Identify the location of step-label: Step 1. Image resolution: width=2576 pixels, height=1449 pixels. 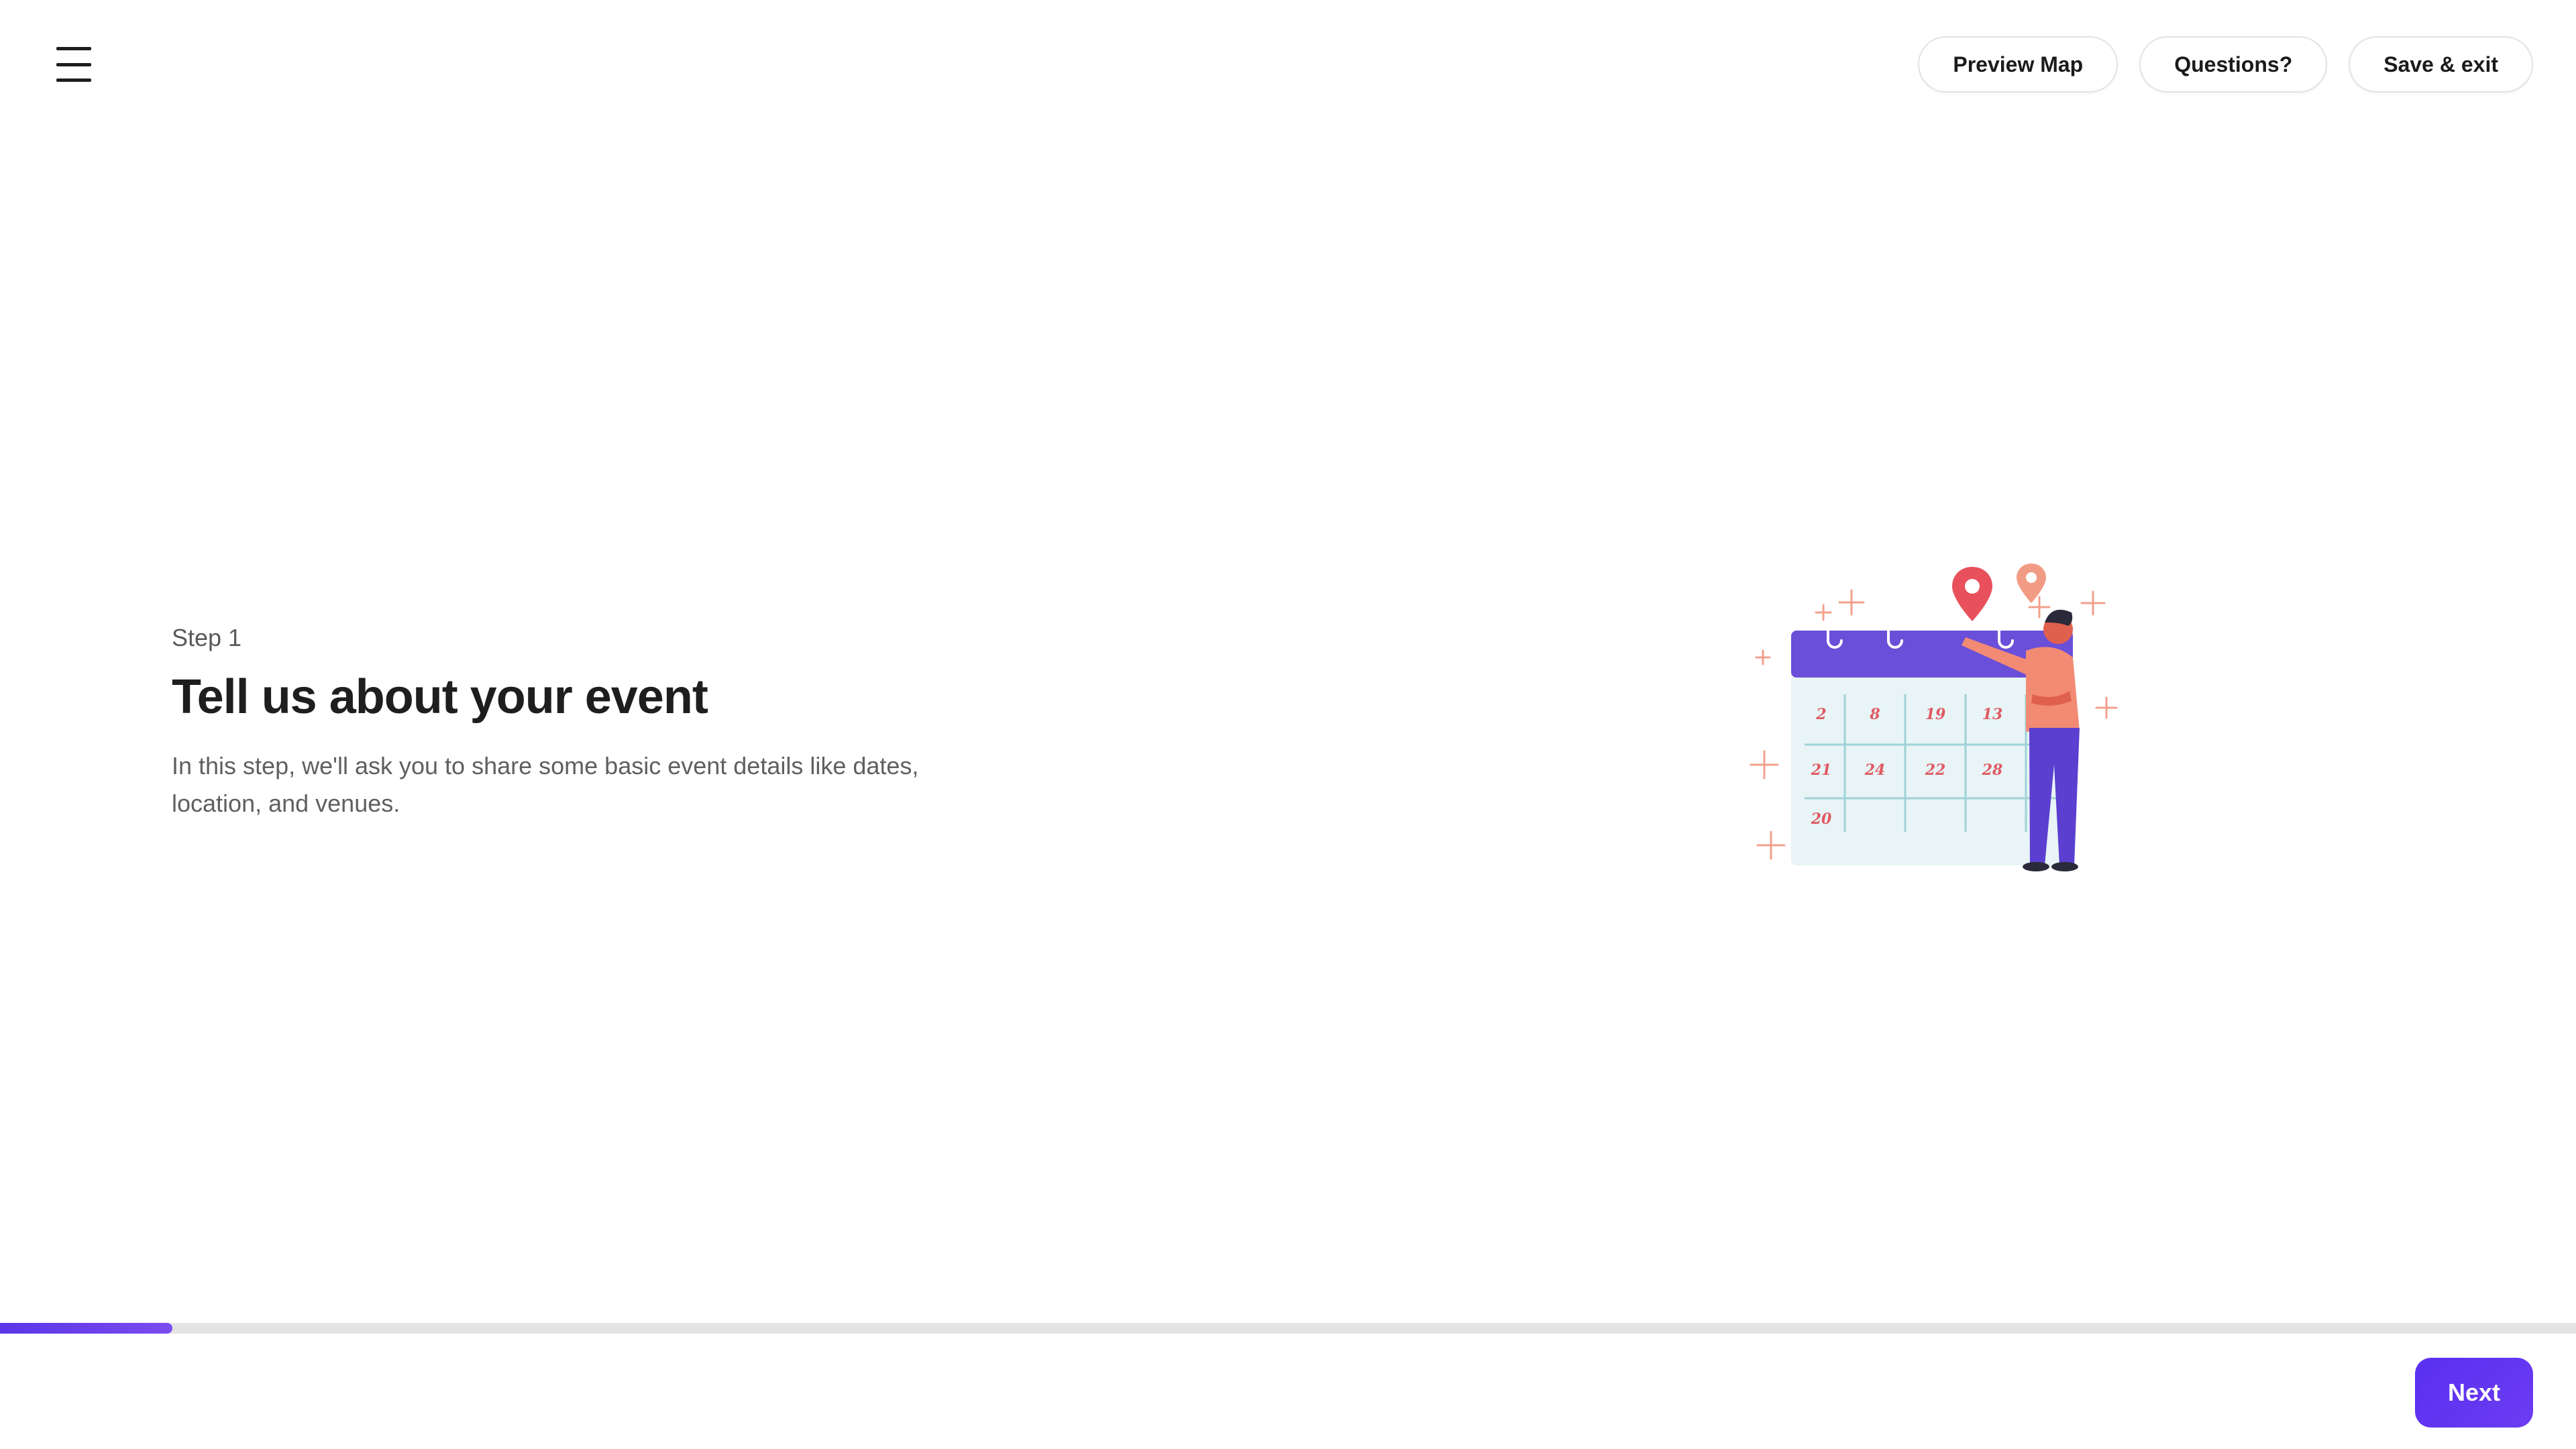
(207, 637).